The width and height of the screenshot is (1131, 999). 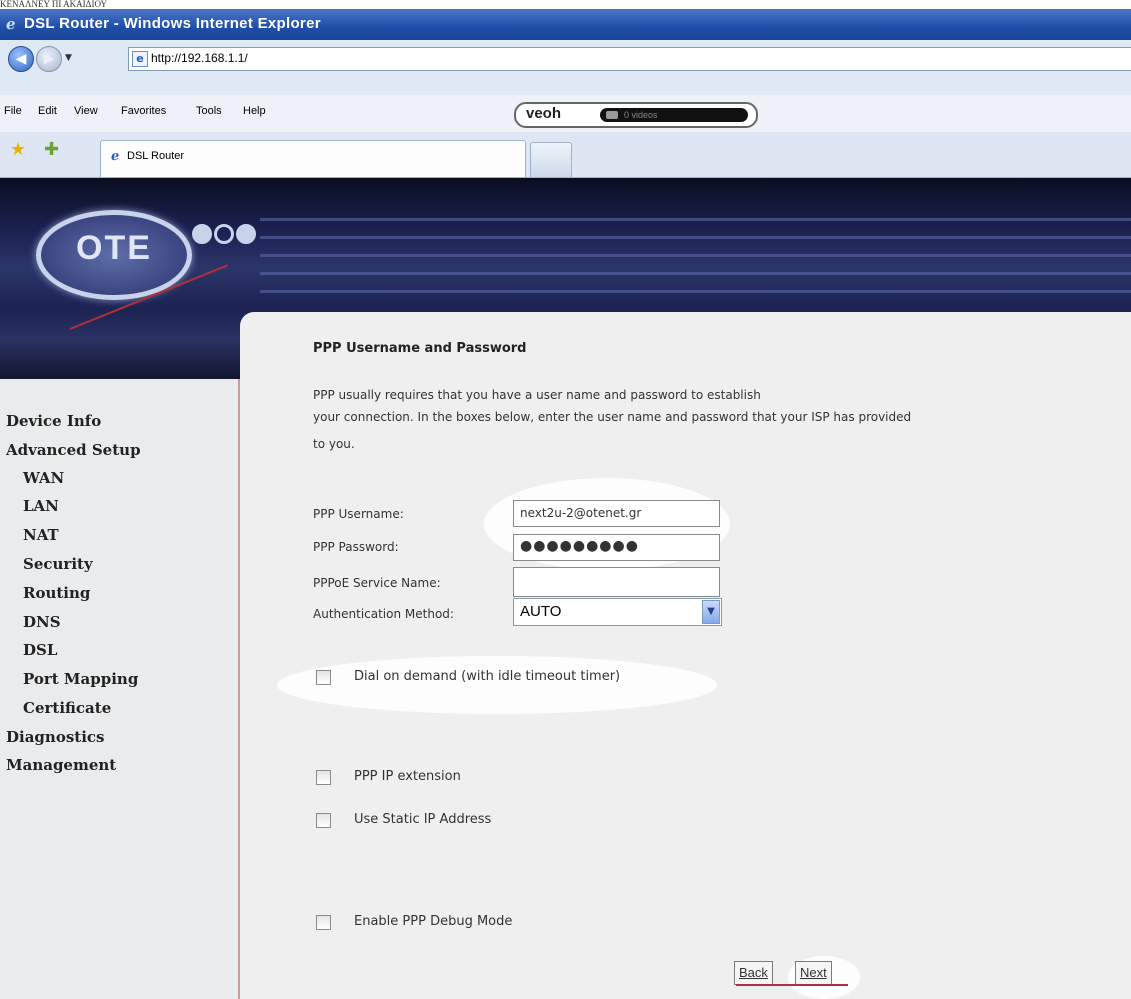 What do you see at coordinates (51, 149) in the screenshot?
I see `add-favorite-icon: ✚` at bounding box center [51, 149].